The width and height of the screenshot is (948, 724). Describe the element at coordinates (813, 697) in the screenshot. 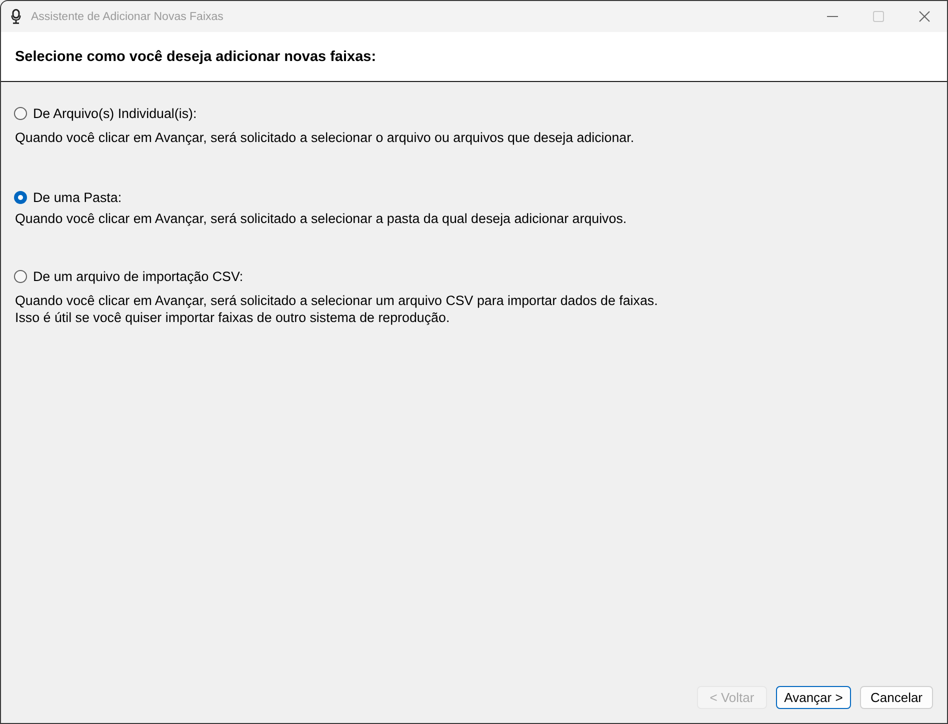

I see `dialog-button: Avançar >` at that location.